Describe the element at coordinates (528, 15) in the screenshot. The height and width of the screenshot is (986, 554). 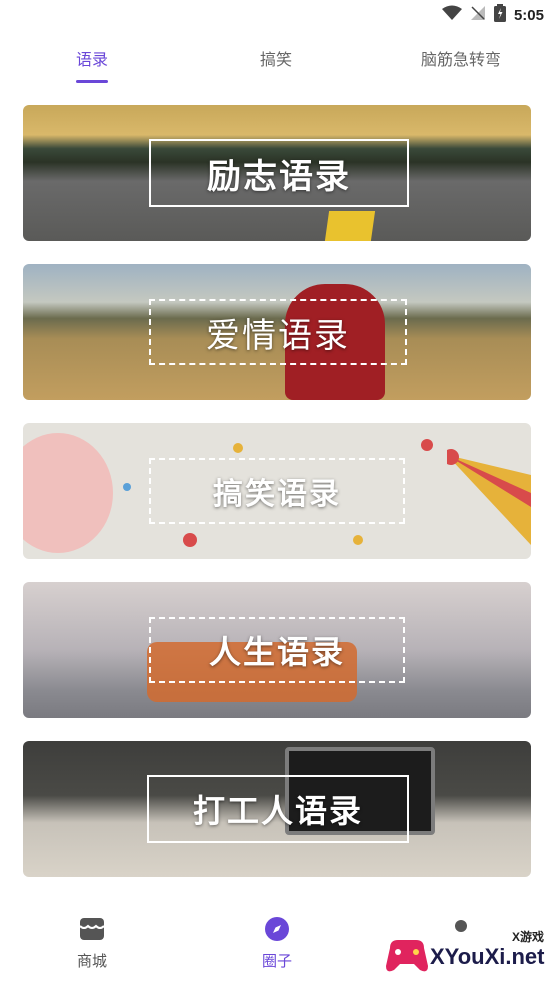
I see `status-time: 5:05` at that location.